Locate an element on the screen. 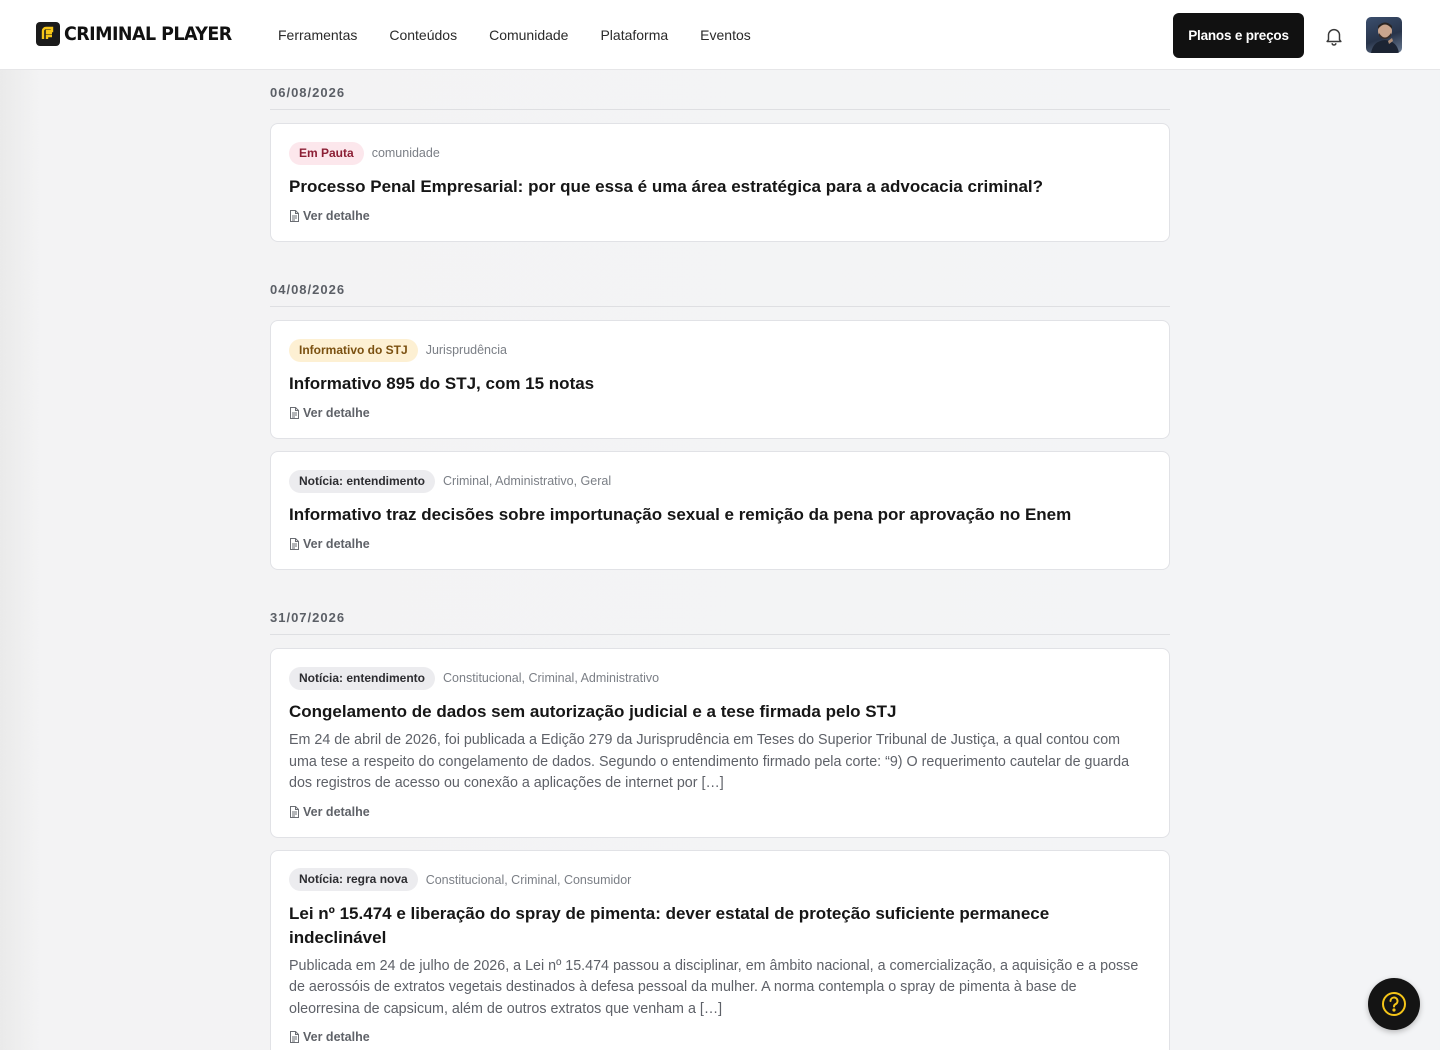 The image size is (1440, 1050). category-list: Jurisprudência is located at coordinates (466, 350).